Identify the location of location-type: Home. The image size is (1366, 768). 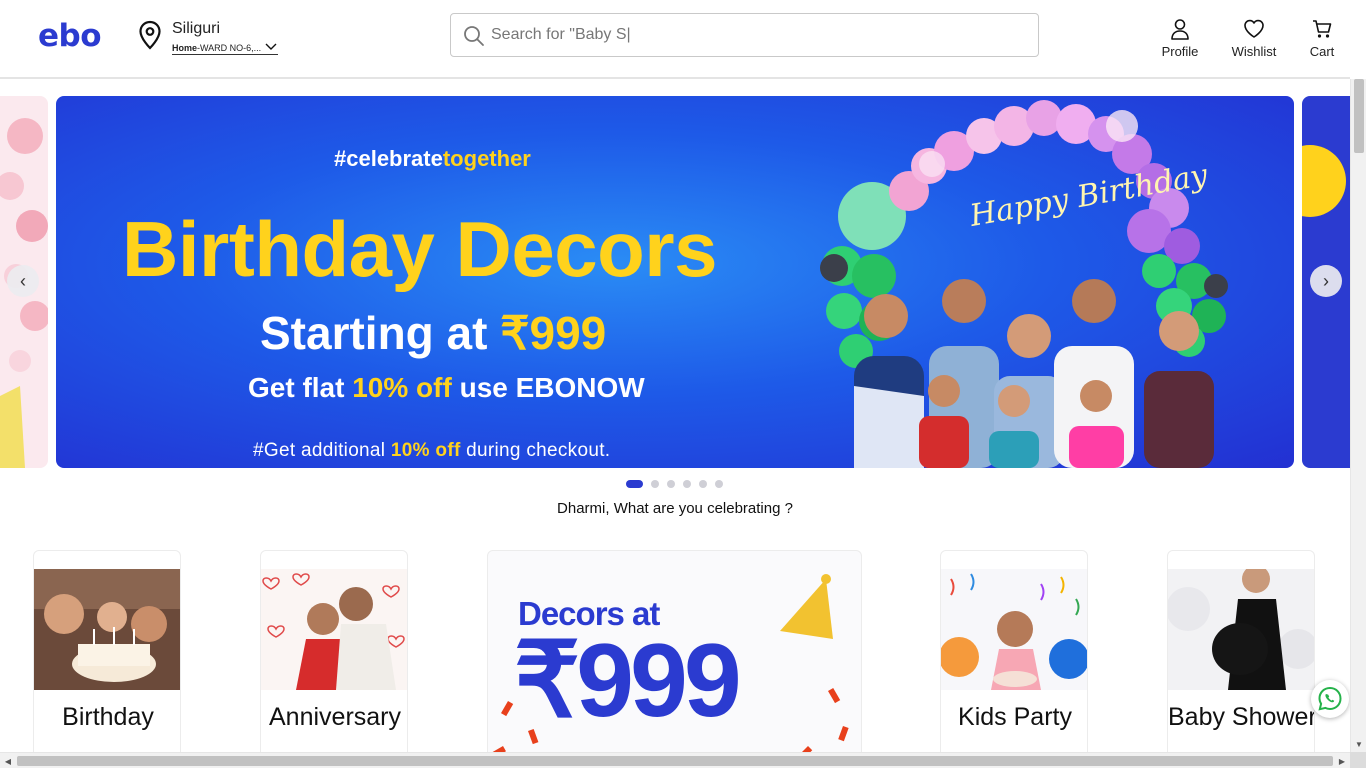
(185, 48).